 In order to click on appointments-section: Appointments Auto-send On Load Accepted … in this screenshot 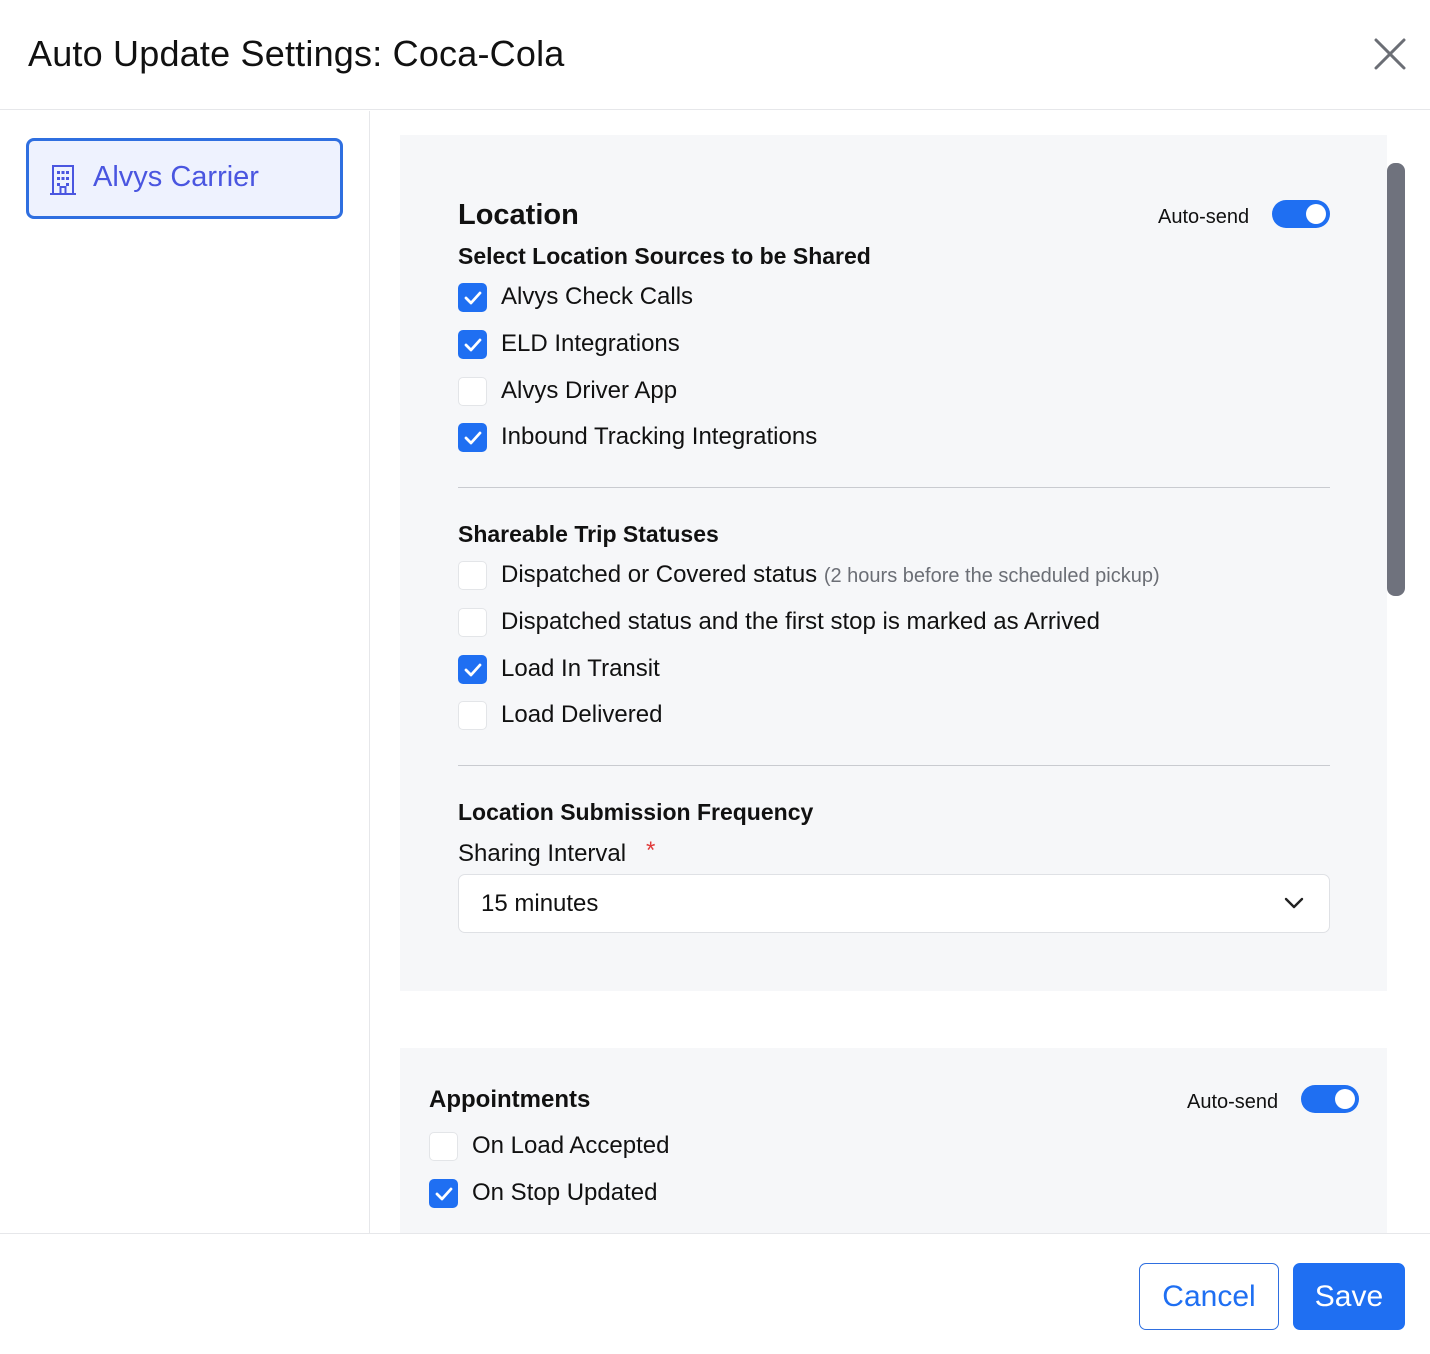, I will do `click(893, 1140)`.